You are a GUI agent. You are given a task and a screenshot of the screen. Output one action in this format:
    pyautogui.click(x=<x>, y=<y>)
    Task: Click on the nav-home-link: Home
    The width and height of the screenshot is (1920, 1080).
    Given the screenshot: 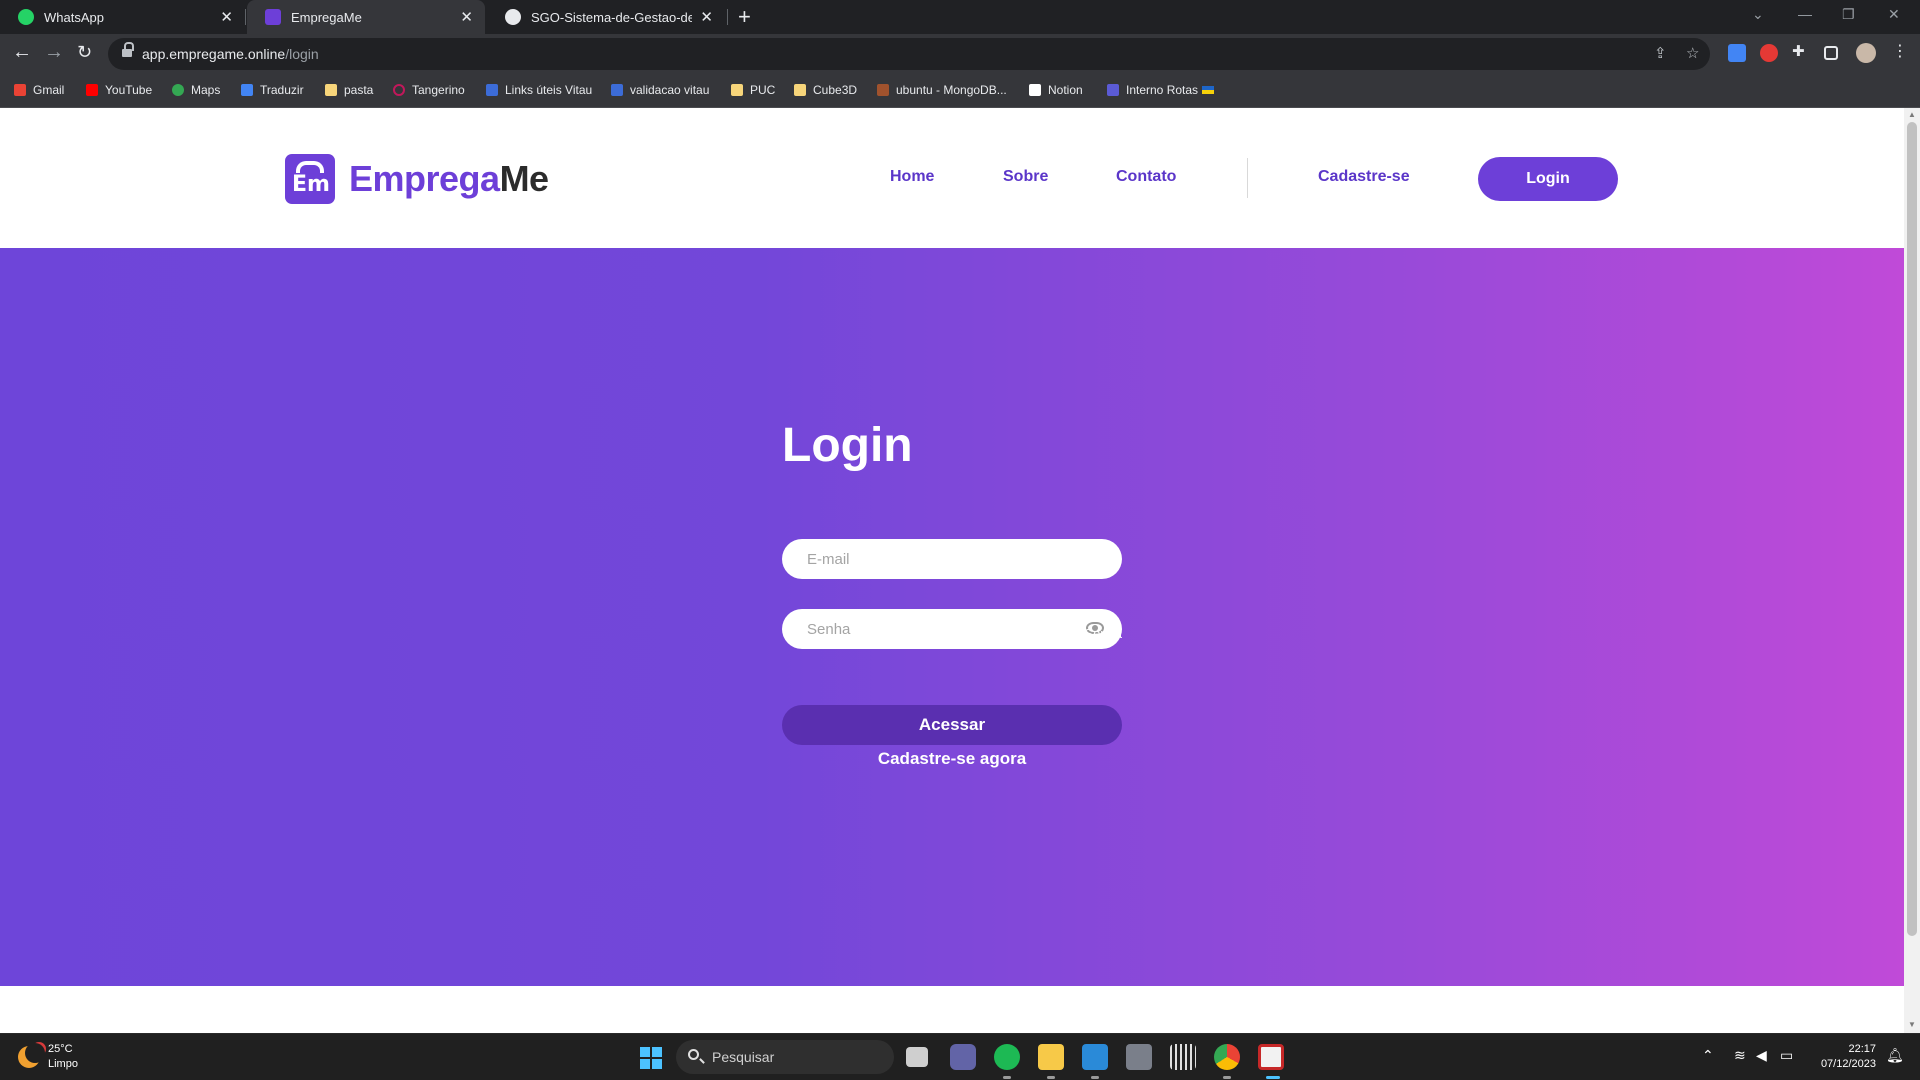 What is the action you would take?
    pyautogui.click(x=912, y=177)
    